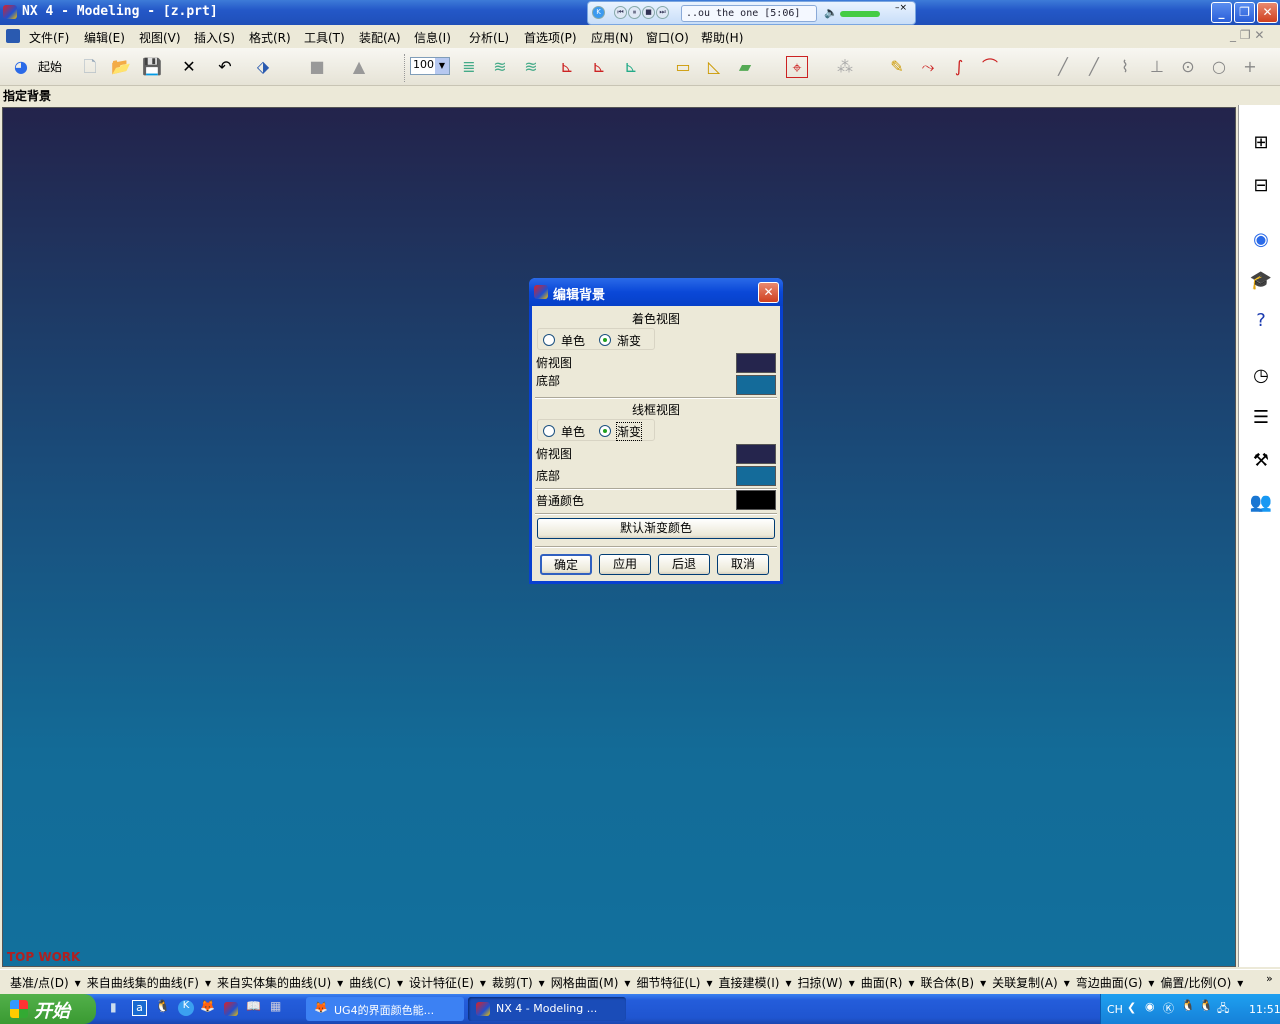 Image resolution: width=1280 pixels, height=1024 pixels. I want to click on help-icon: ?, so click(1261, 321).